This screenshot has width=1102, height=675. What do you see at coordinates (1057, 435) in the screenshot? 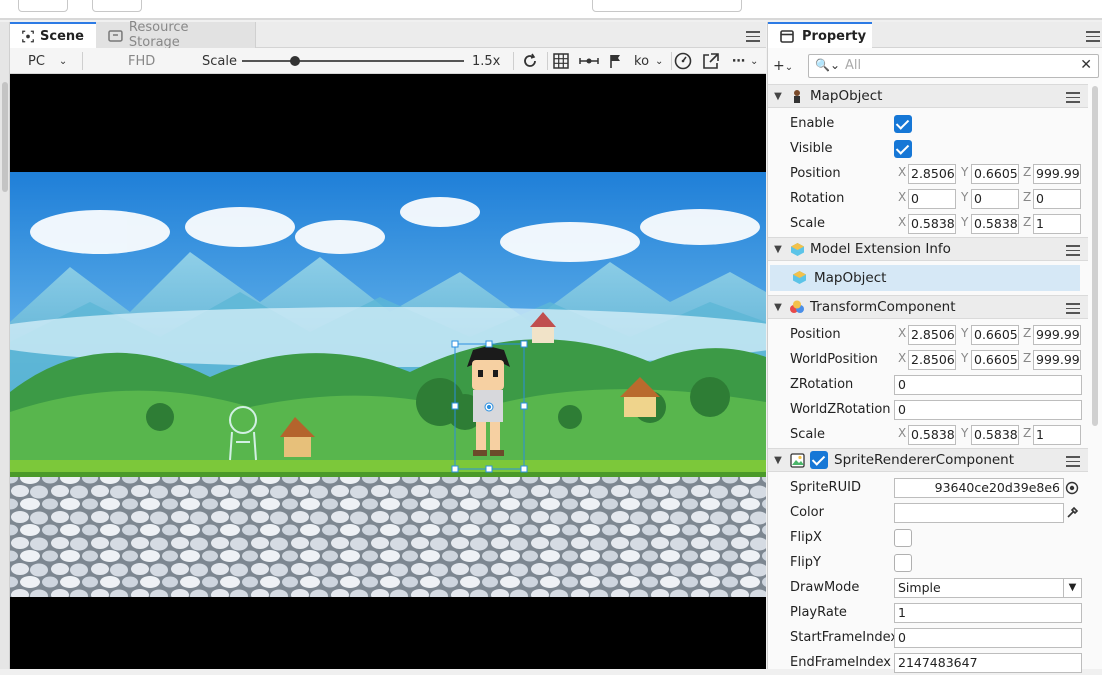
I see `transform-scale-z-field: 1` at bounding box center [1057, 435].